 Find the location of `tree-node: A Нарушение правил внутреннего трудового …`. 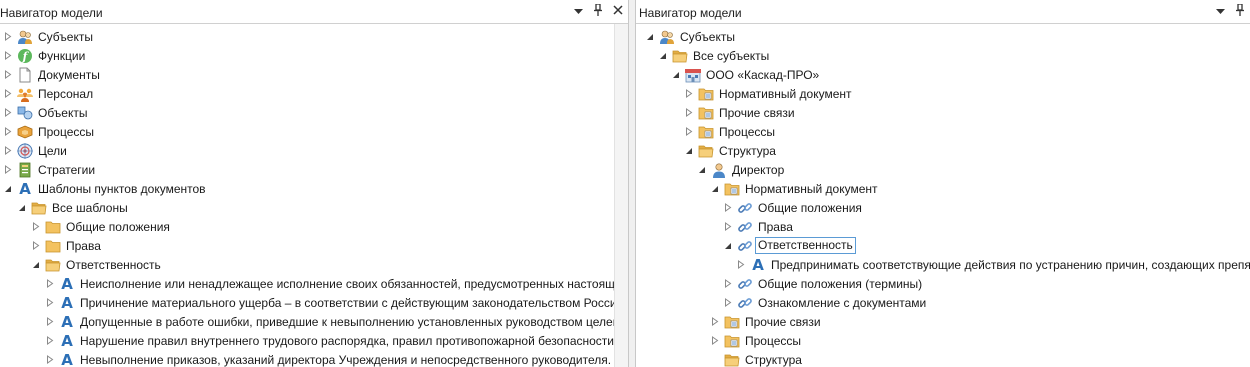

tree-node: A Нарушение правил внутреннего трудового … is located at coordinates (329, 340).